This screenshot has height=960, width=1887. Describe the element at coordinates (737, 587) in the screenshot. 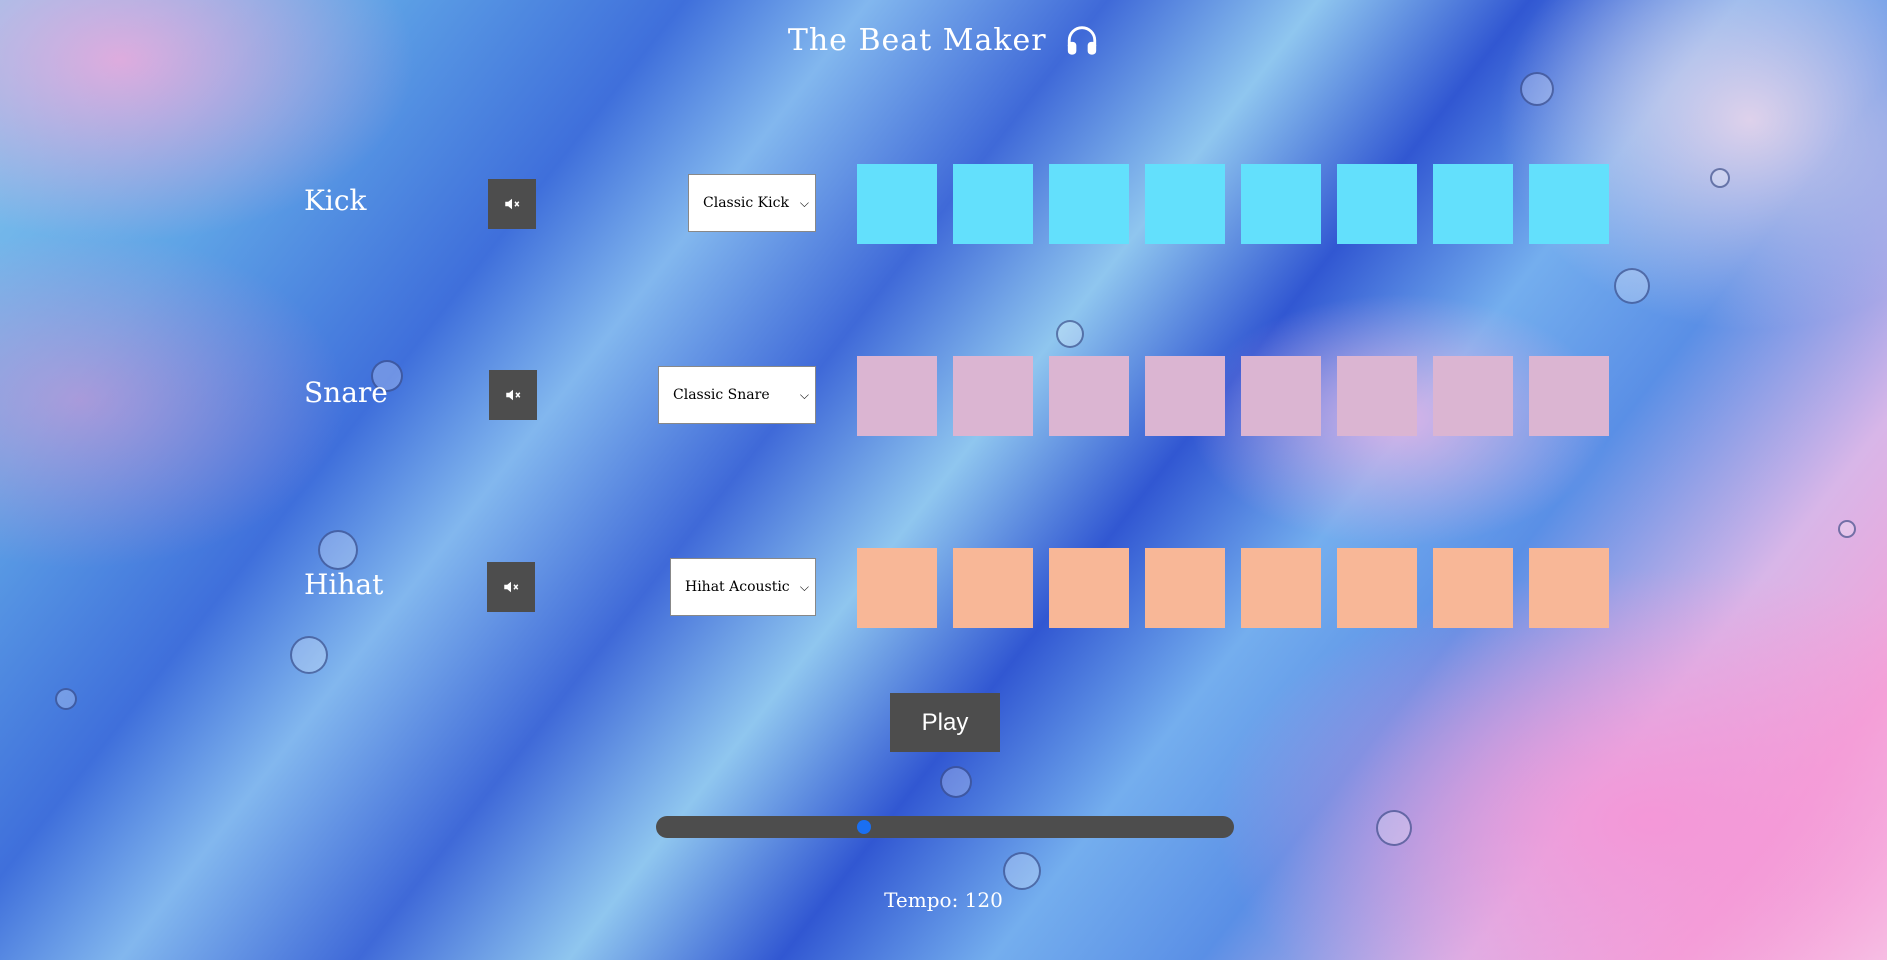

I see `sound-select-hihat-value: Hihat Acoustic` at that location.